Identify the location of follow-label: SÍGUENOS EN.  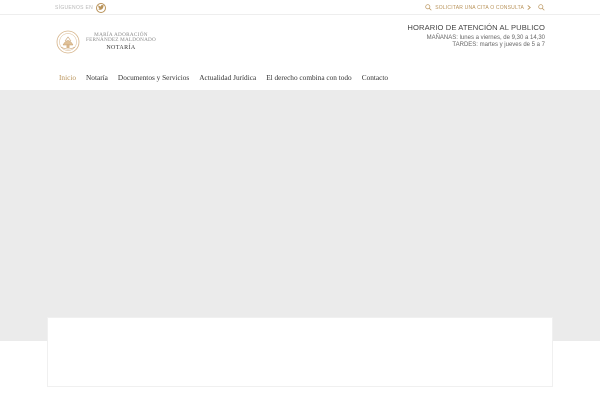
(74, 7).